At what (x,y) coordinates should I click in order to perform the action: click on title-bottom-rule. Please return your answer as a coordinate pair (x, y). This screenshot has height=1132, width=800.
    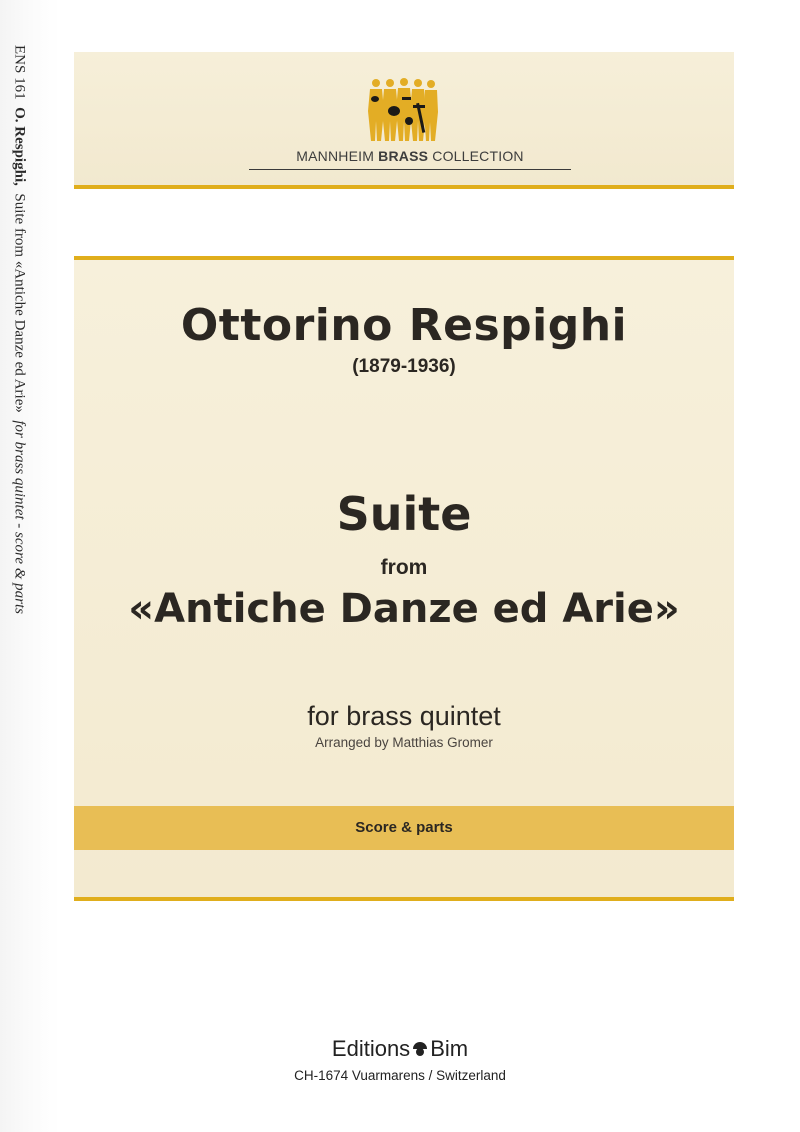
    Looking at the image, I should click on (404, 899).